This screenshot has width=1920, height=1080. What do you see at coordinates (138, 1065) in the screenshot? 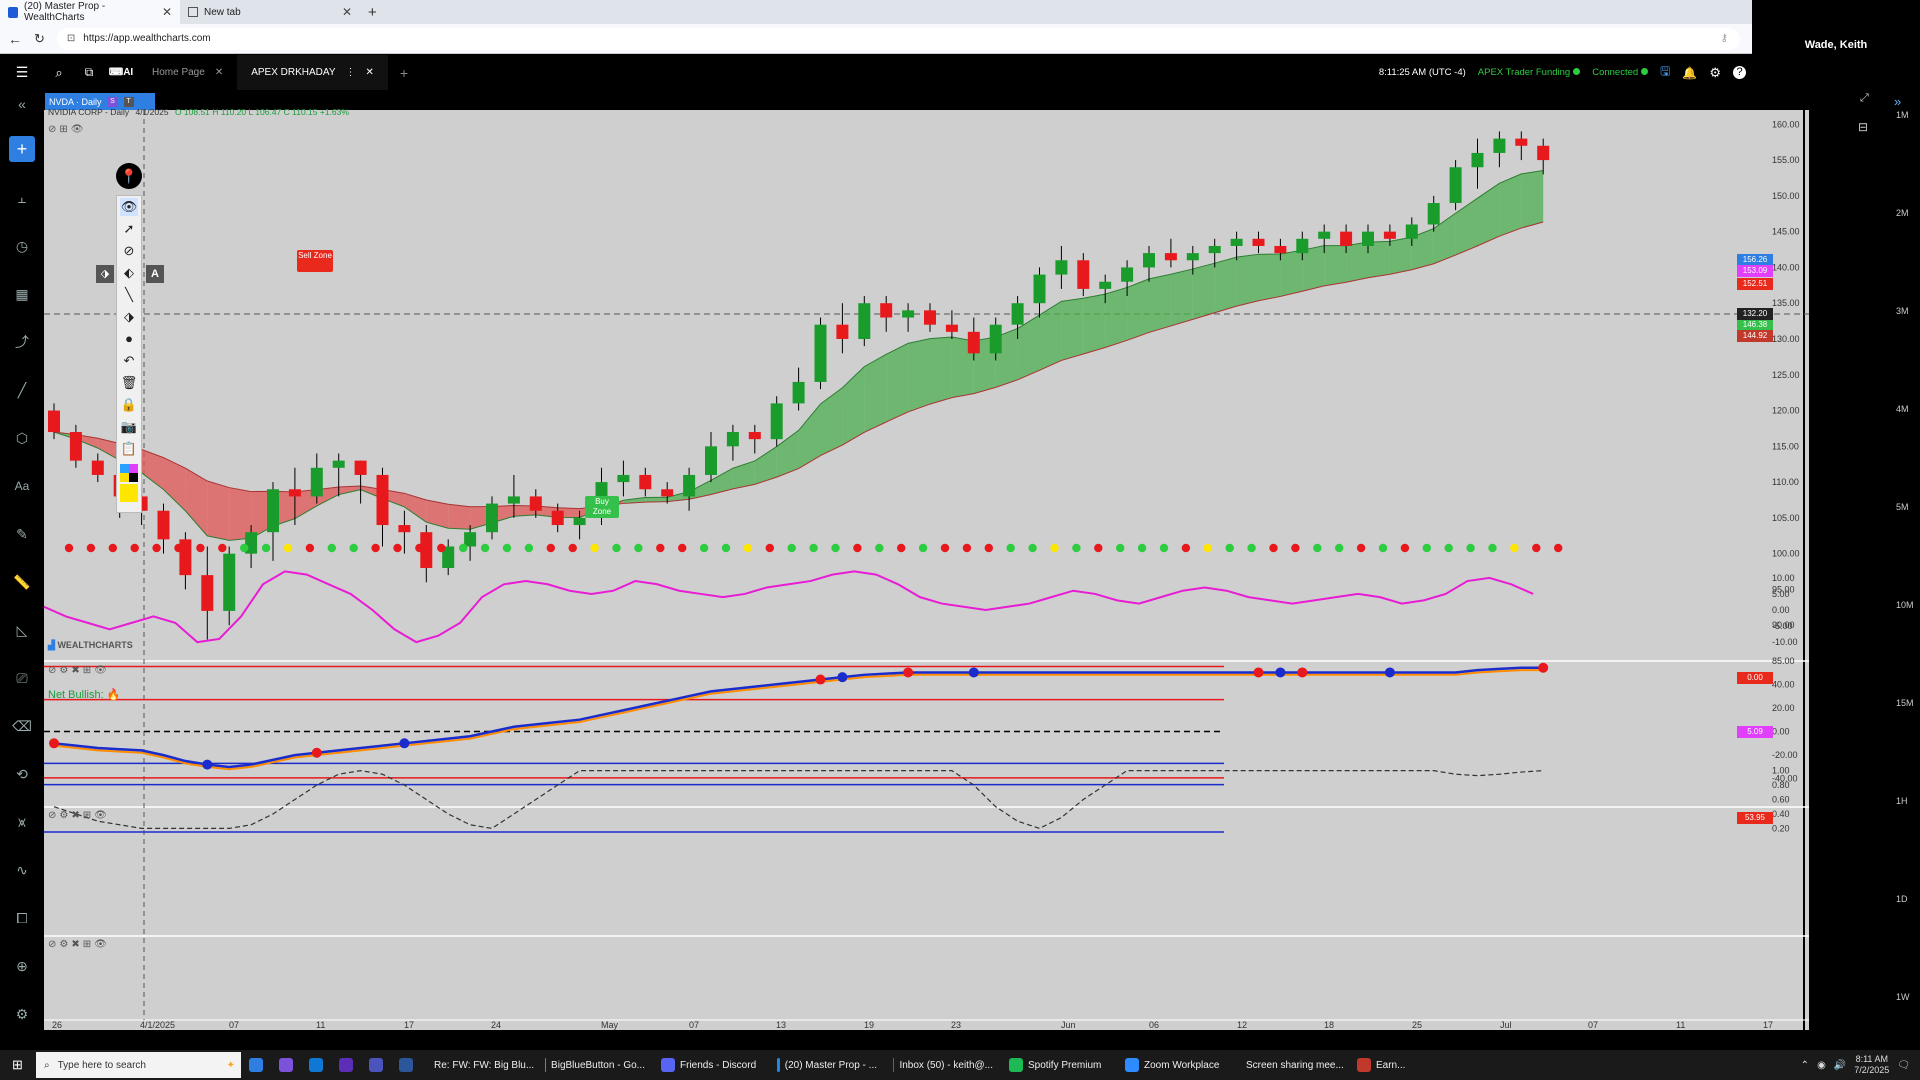
I see `taskbar-search: ⌕ Type here to search ✦` at bounding box center [138, 1065].